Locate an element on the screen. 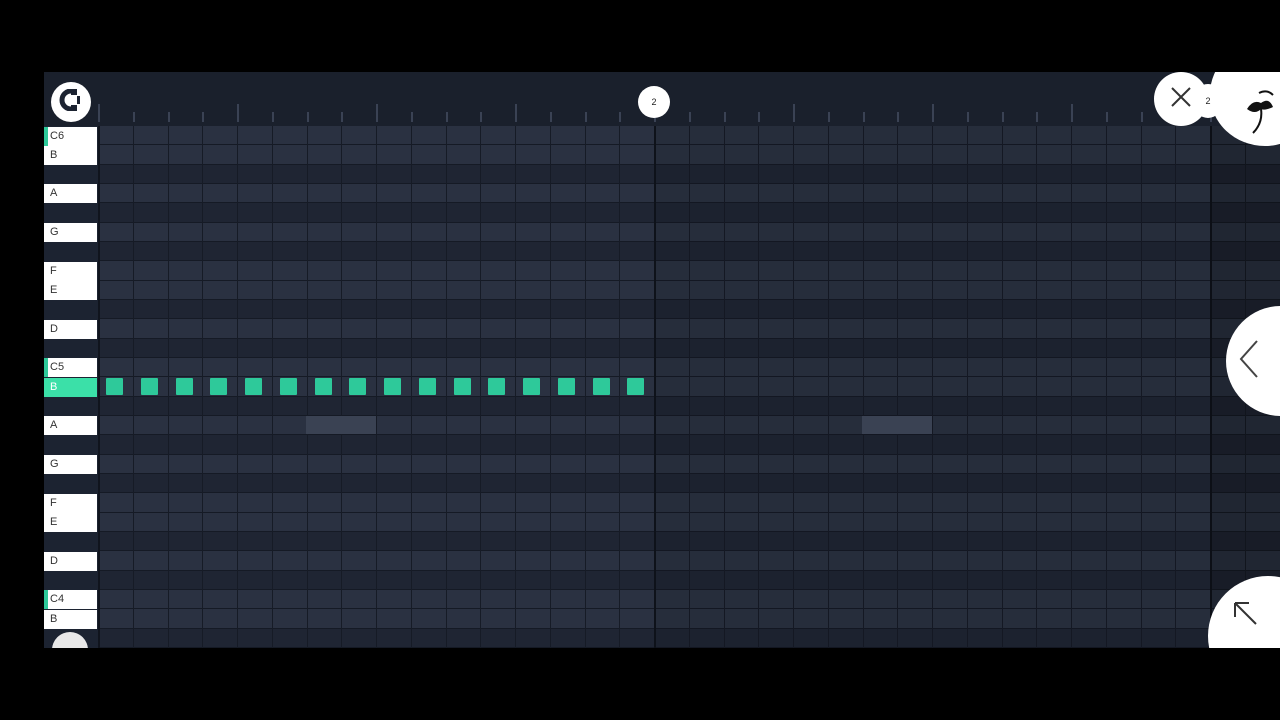 This screenshot has height=720, width=1280. magnet-icon is located at coordinates (71, 102).